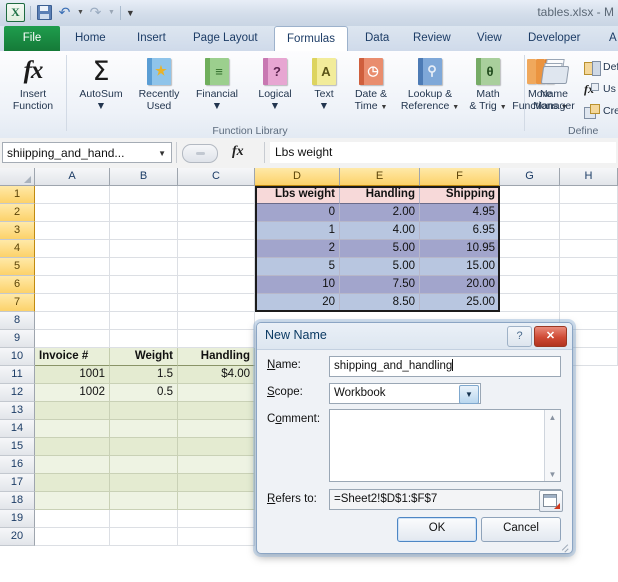  What do you see at coordinates (445, 499) in the screenshot?
I see `refers-to-input: =Sheet2!$D$1:$F$7` at bounding box center [445, 499].